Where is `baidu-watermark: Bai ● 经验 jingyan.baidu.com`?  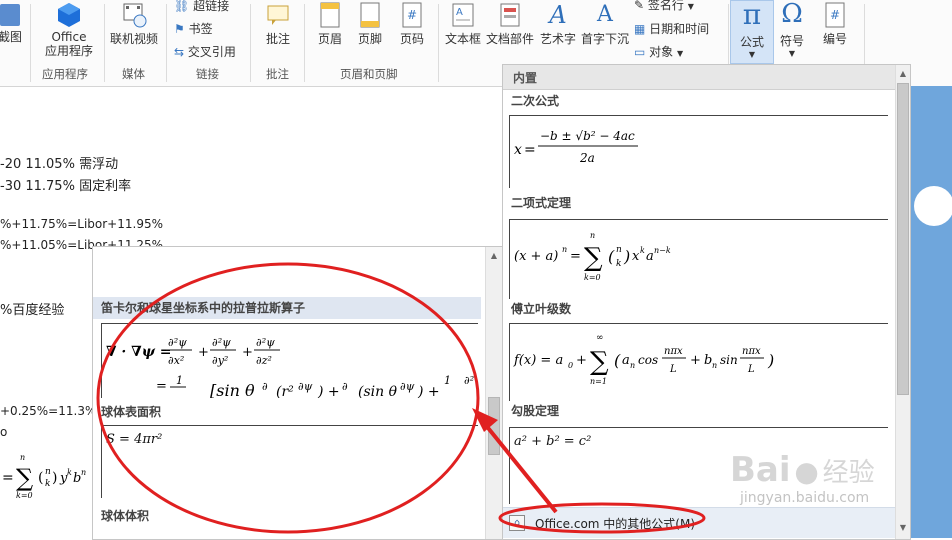 baidu-watermark: Bai ● 经验 jingyan.baidu.com is located at coordinates (802, 478).